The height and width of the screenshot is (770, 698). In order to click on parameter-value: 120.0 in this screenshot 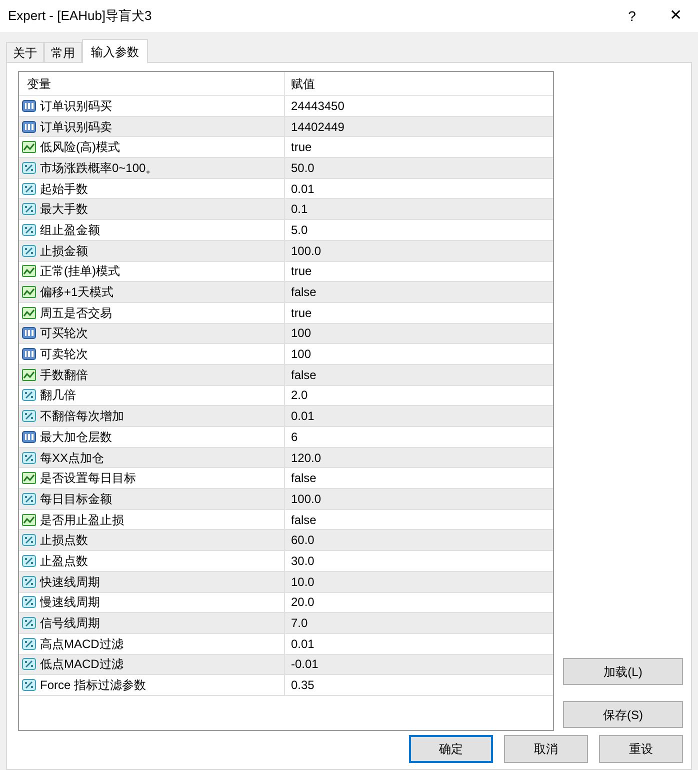, I will do `click(419, 457)`.